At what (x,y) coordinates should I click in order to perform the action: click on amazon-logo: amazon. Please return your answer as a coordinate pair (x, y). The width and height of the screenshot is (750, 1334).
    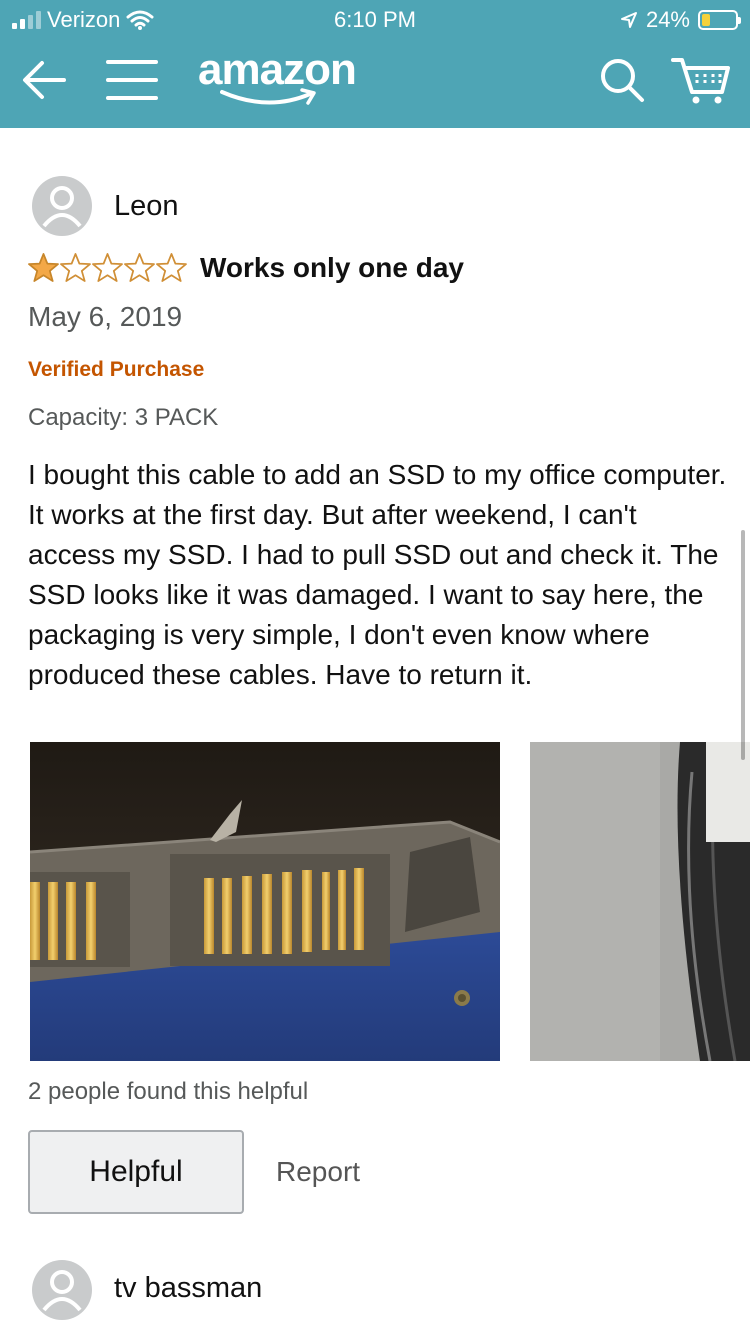
    Looking at the image, I should click on (286, 79).